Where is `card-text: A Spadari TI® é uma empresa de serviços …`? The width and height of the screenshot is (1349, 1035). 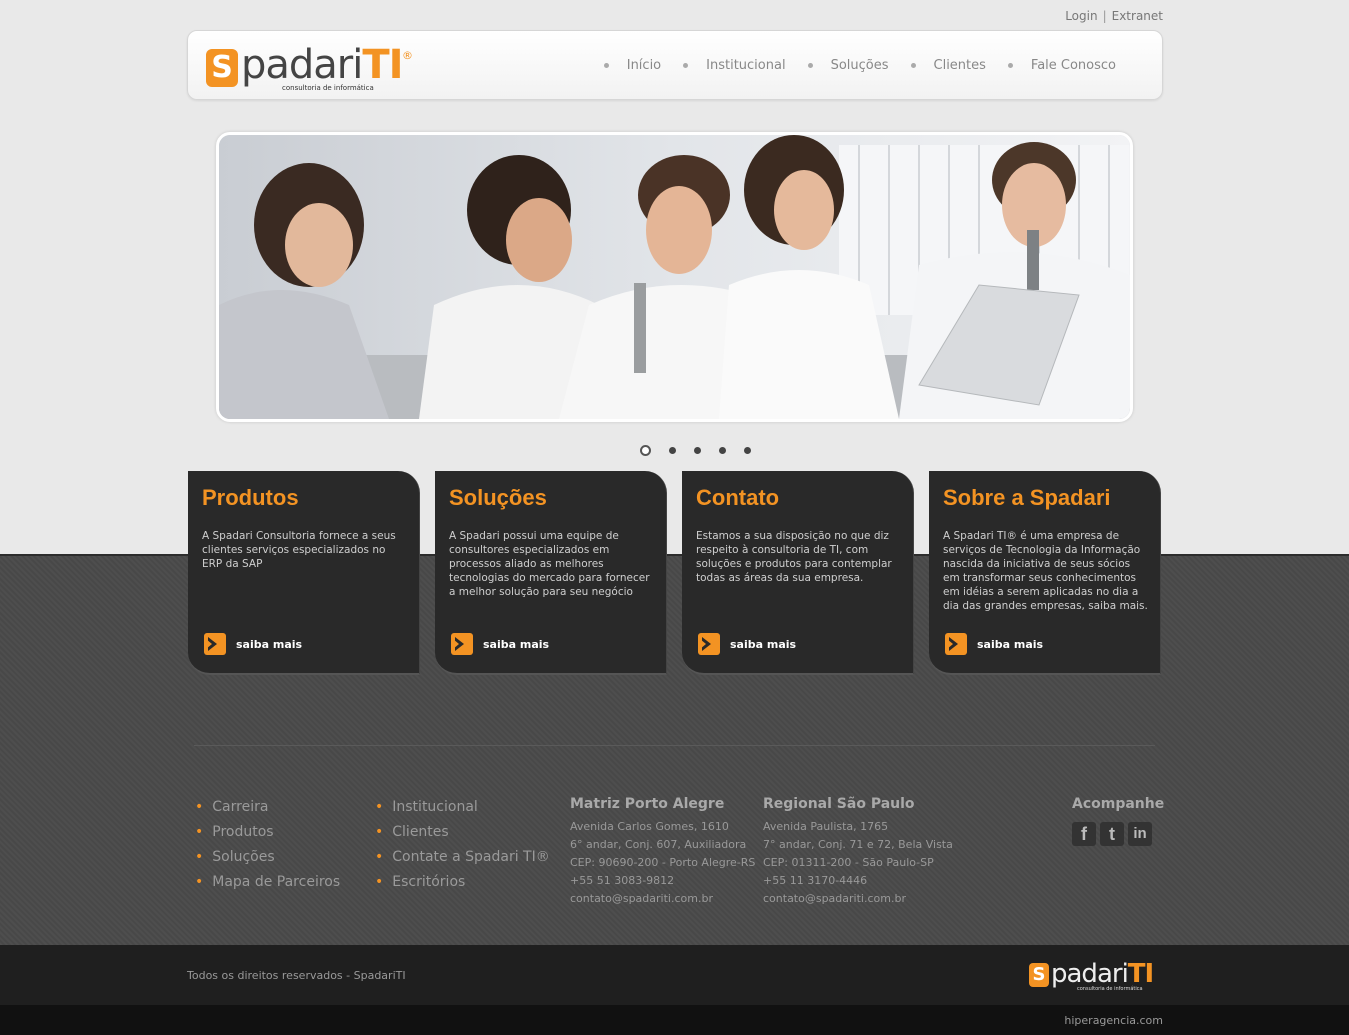 card-text: A Spadari TI® é uma empresa de serviços … is located at coordinates (1045, 571).